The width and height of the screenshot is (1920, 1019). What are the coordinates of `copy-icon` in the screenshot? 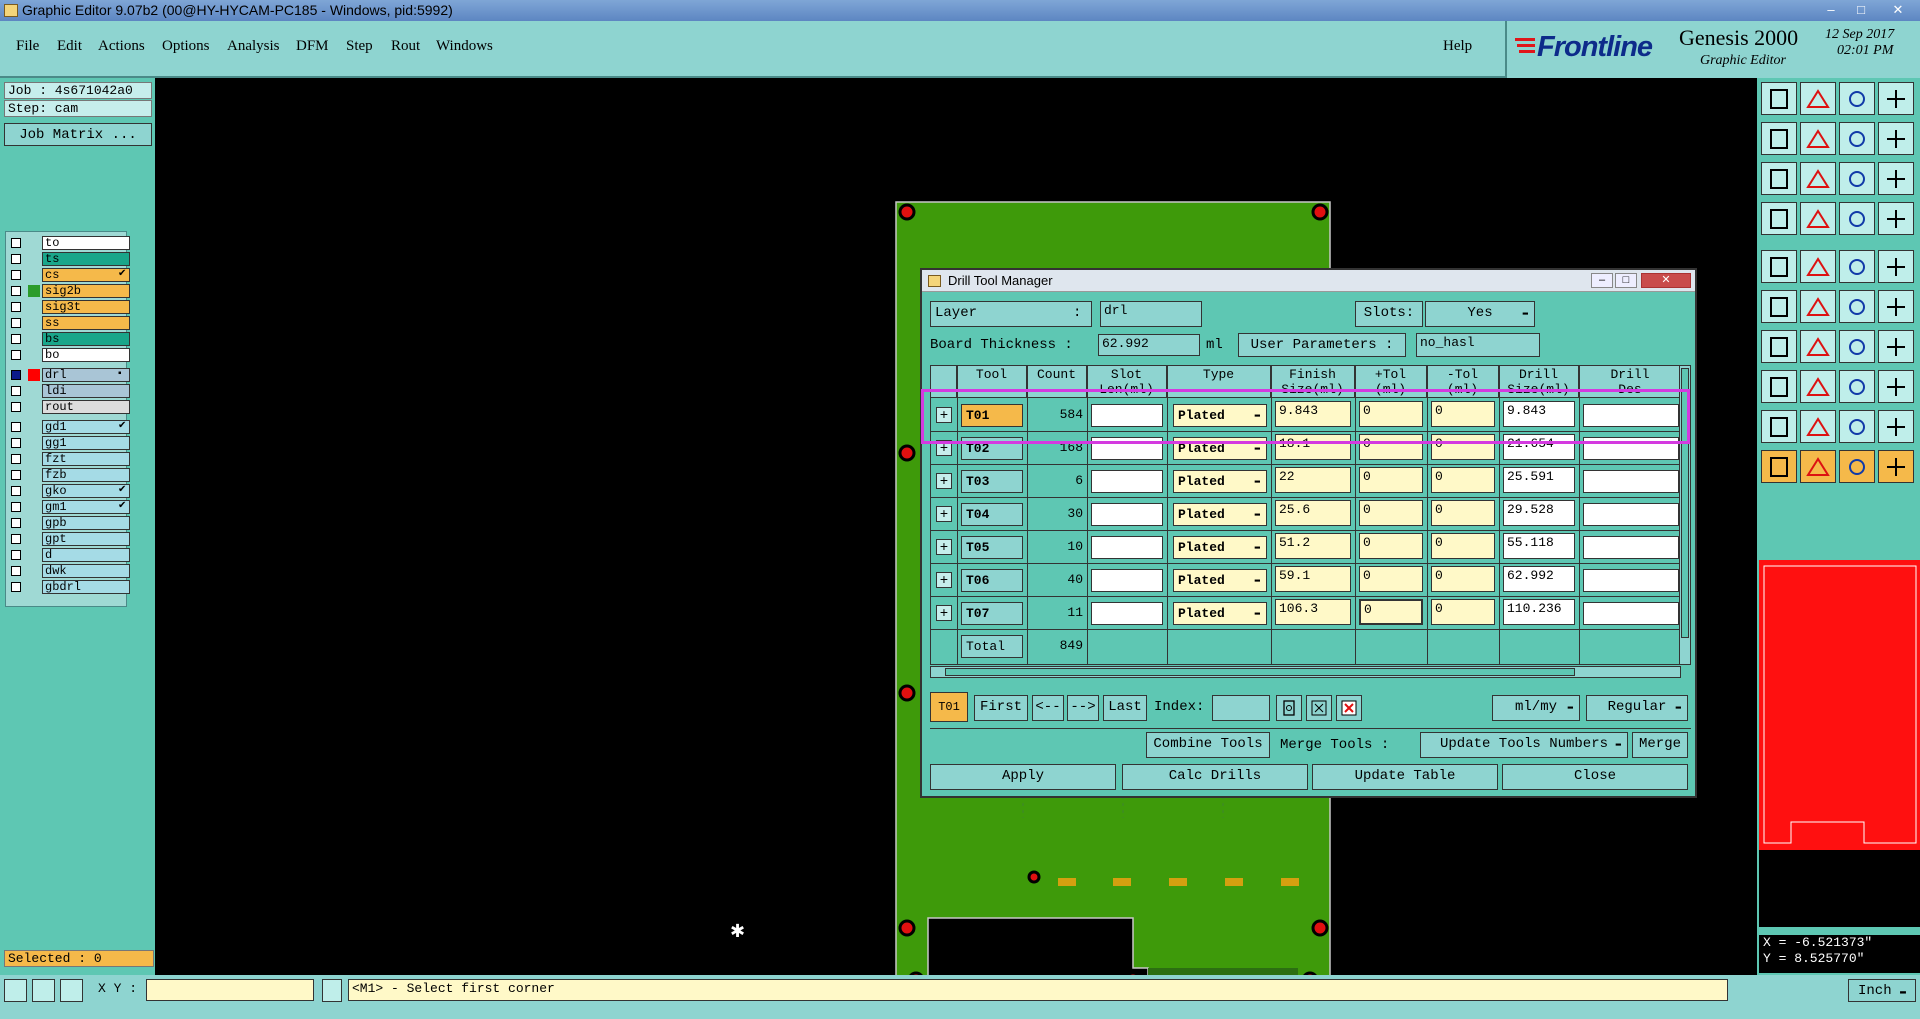 It's located at (1818, 138).